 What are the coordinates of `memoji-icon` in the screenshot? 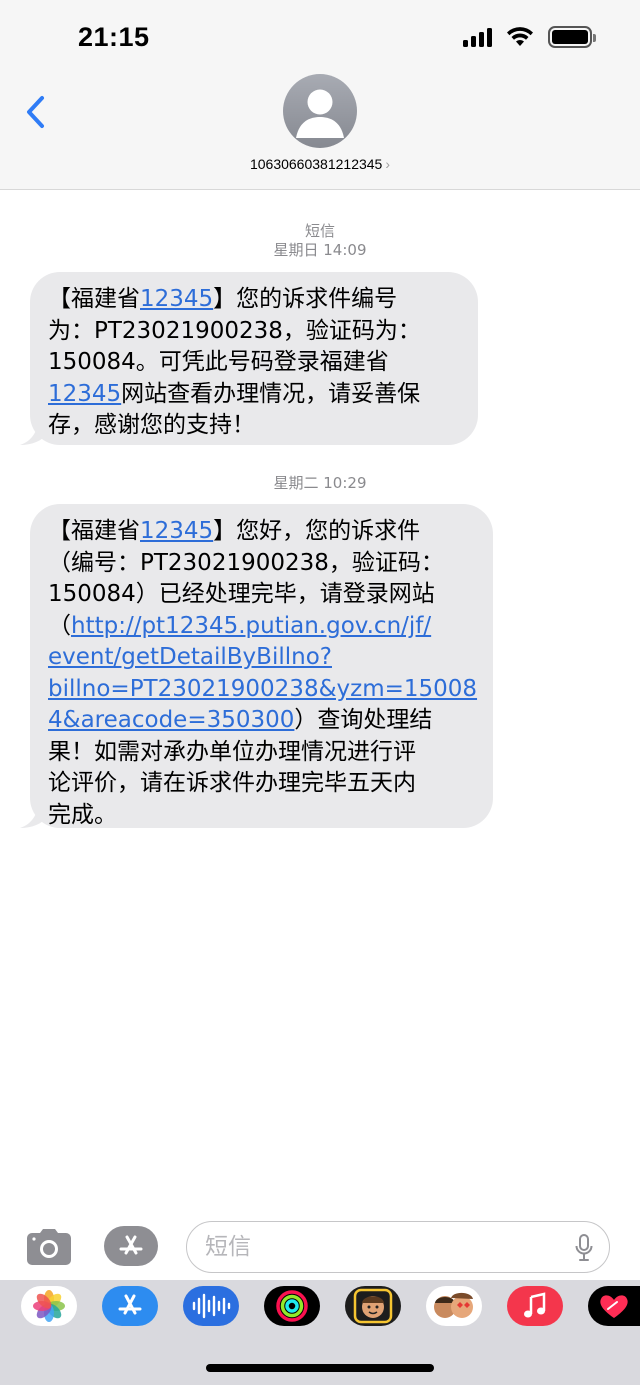 It's located at (373, 1306).